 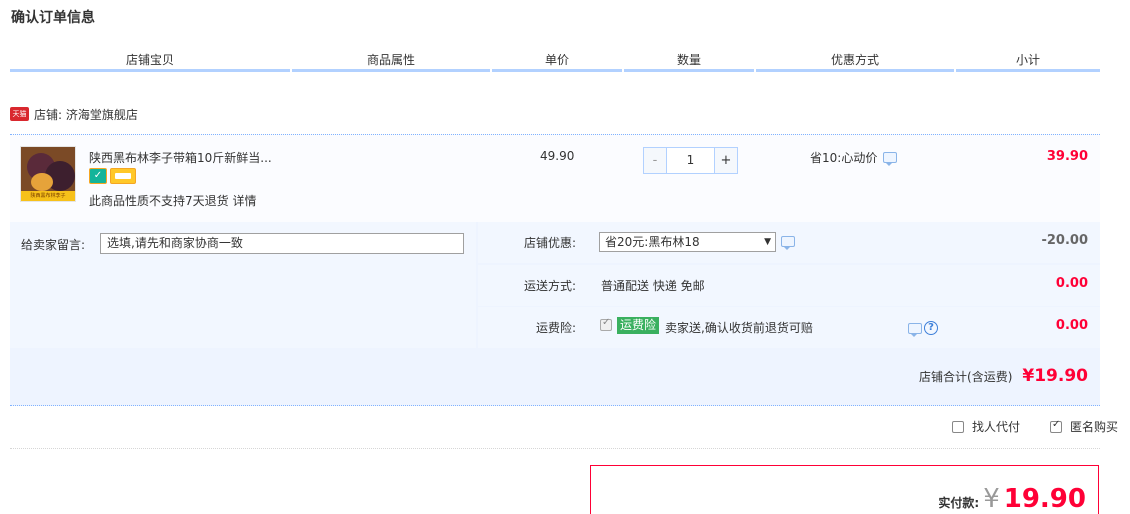 I want to click on col-header-subtotal: 小计, so click(x=1028, y=60).